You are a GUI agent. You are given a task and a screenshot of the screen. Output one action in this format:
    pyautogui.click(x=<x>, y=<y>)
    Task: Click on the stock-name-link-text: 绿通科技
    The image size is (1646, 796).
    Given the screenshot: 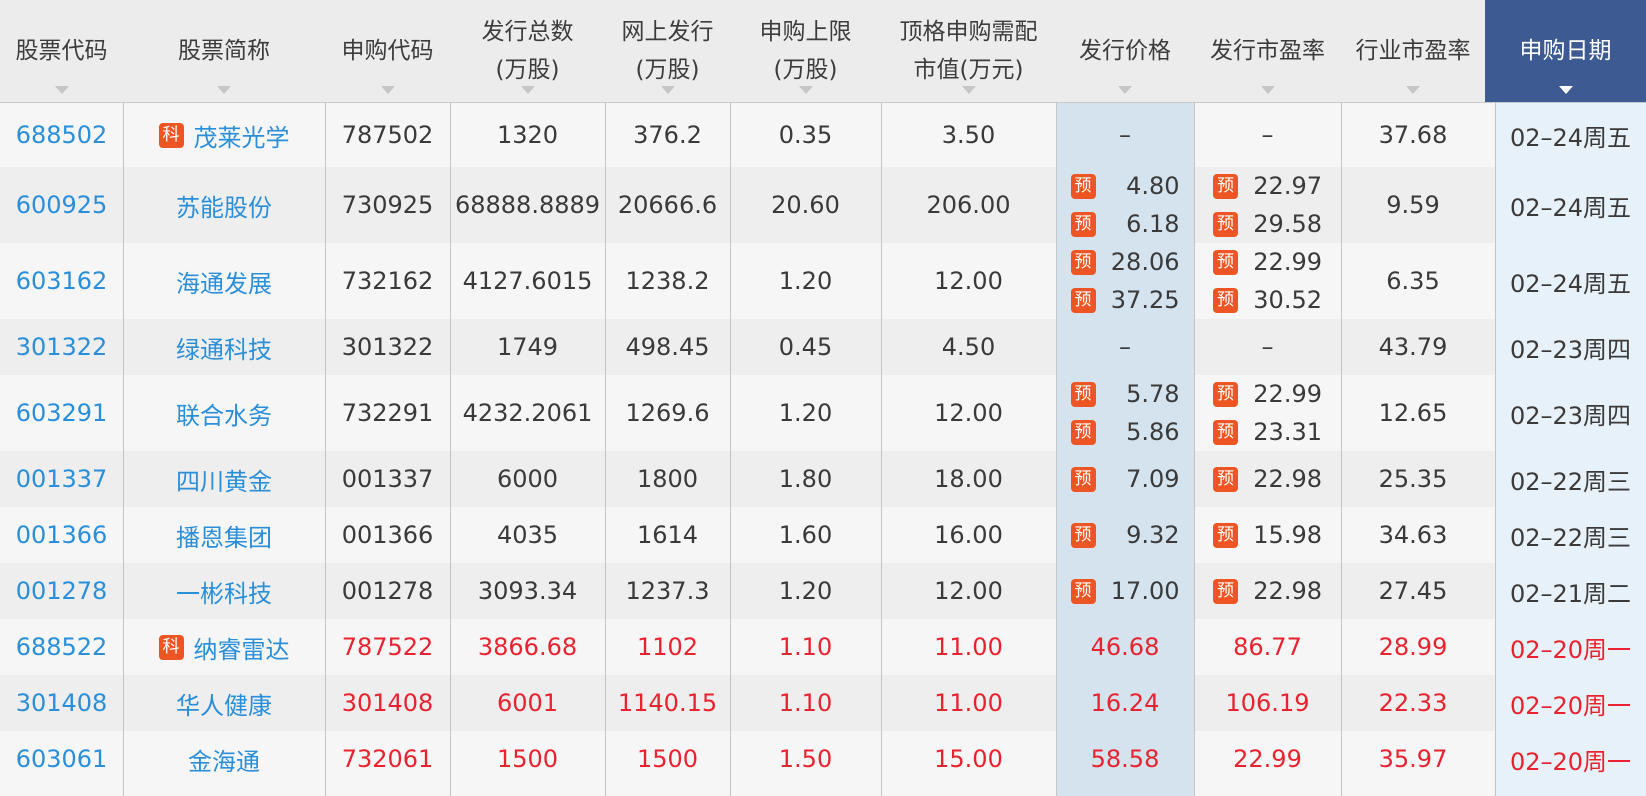 What is the action you would take?
    pyautogui.click(x=224, y=347)
    